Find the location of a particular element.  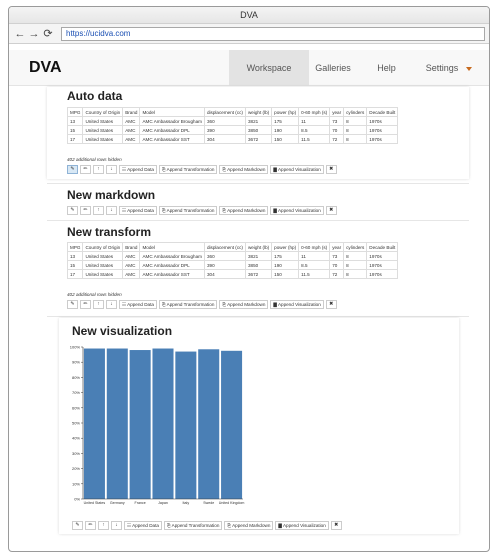

y-tick-label: 70% is located at coordinates (76, 392).